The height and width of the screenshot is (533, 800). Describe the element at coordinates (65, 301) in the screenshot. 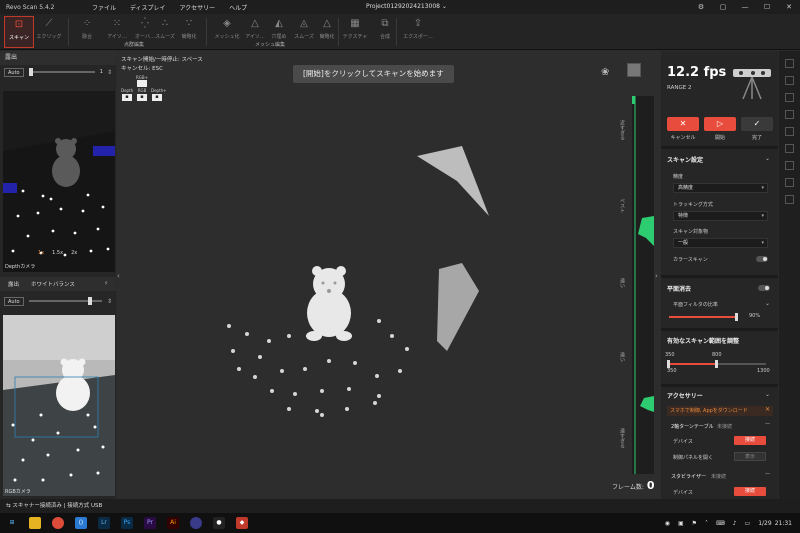

I see `rgb-exposure-slider` at that location.